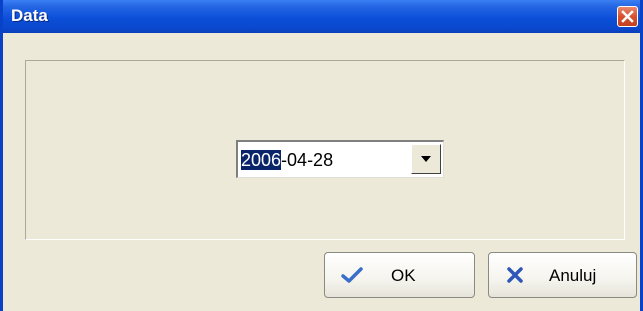  What do you see at coordinates (403, 275) in the screenshot?
I see `ok-button-label: OK` at bounding box center [403, 275].